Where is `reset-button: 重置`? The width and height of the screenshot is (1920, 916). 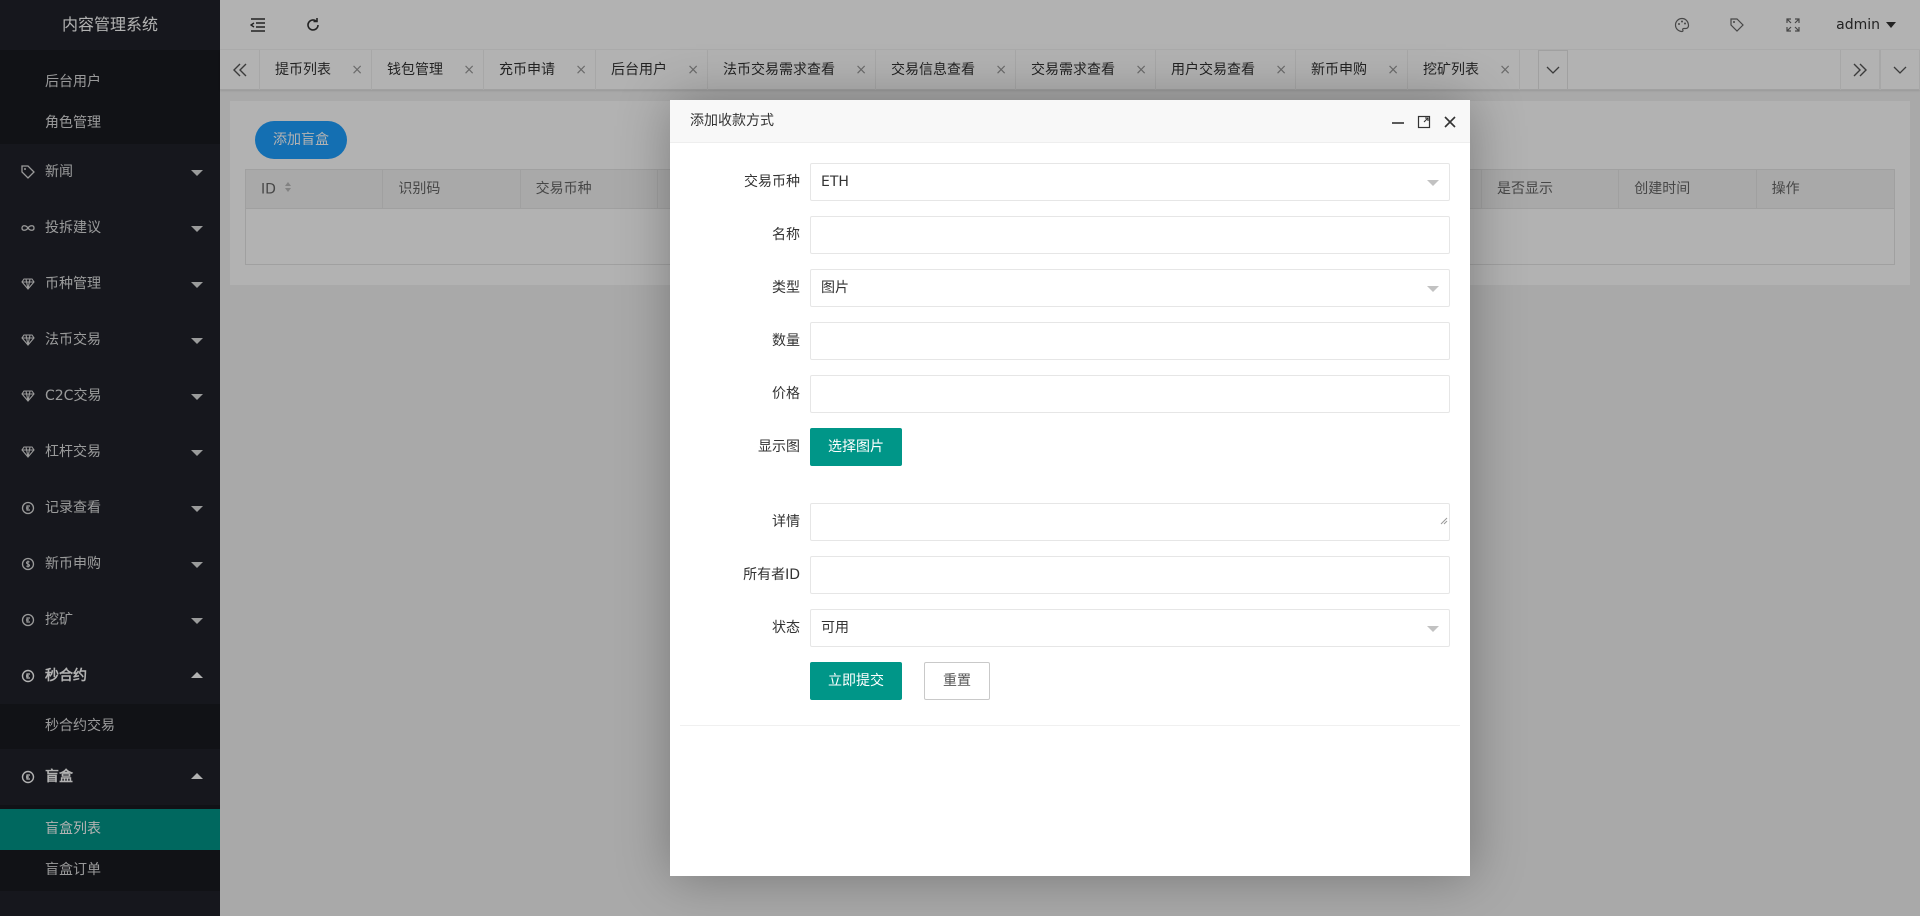
reset-button: 重置 is located at coordinates (957, 681).